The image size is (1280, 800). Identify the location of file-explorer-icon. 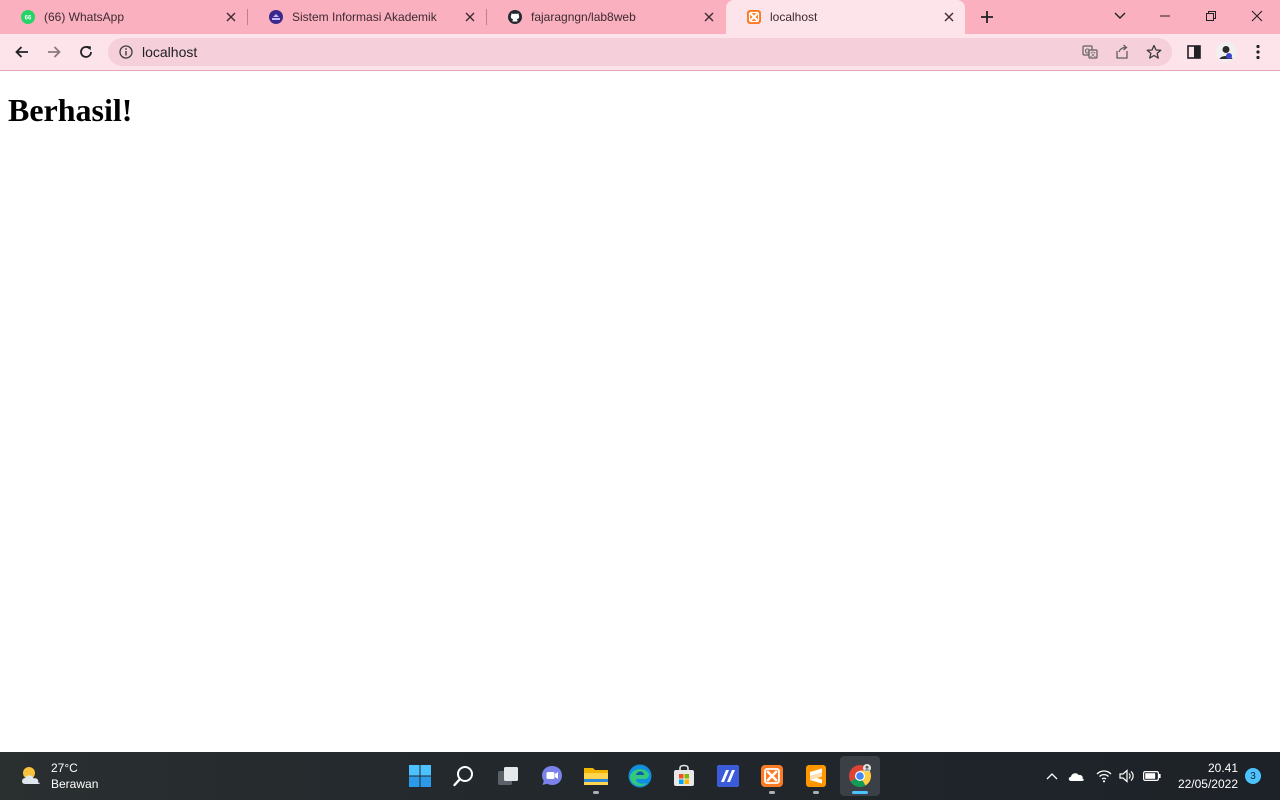
(596, 776).